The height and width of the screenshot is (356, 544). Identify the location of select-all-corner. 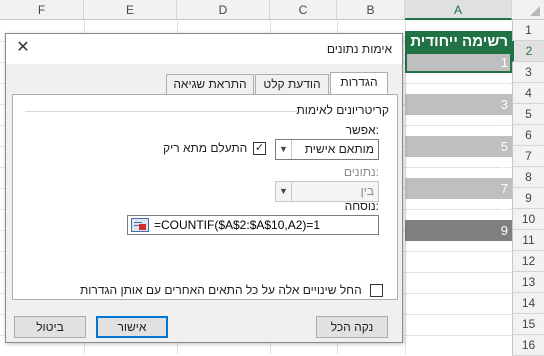
(528, 10).